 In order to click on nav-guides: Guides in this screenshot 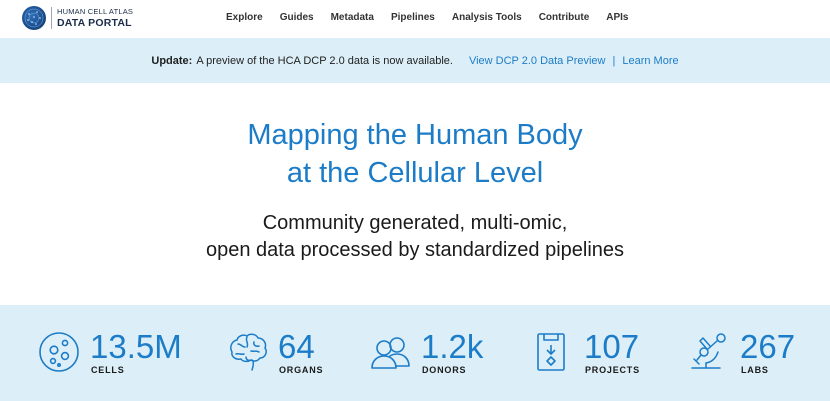, I will do `click(297, 17)`.